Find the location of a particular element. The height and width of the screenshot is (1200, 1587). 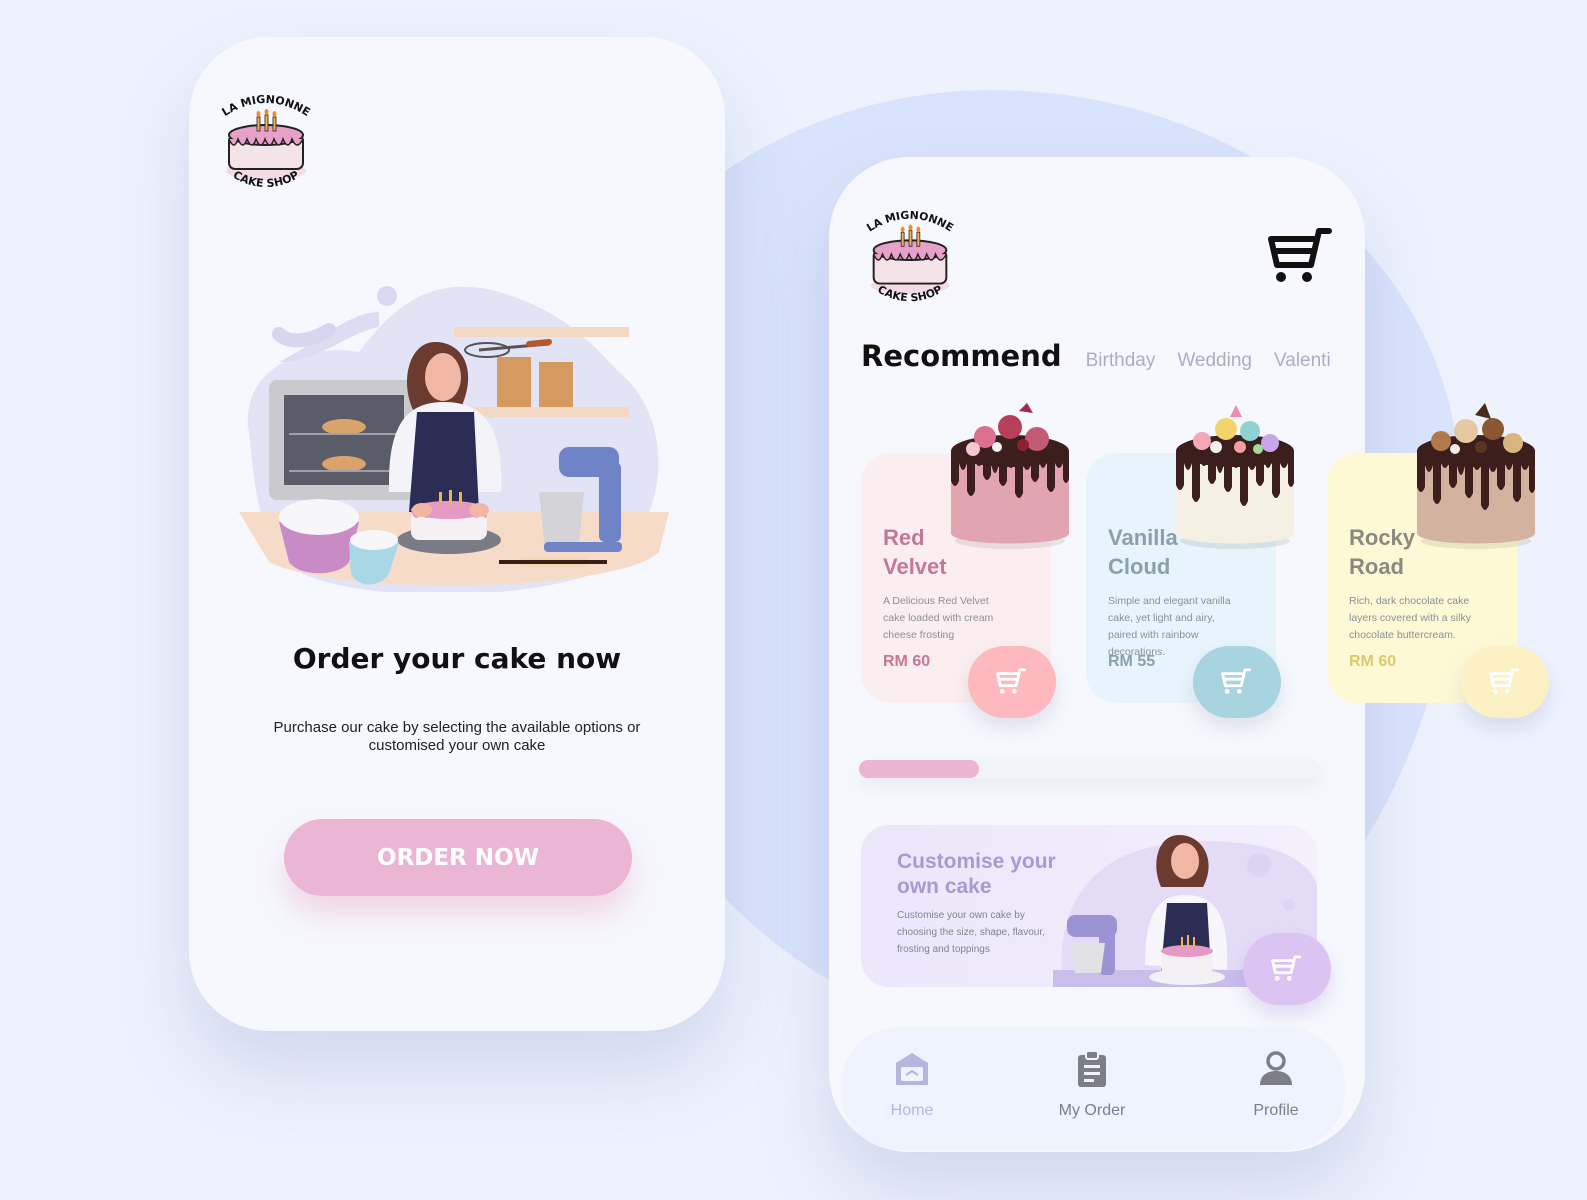

customise-cart-button is located at coordinates (1287, 969).